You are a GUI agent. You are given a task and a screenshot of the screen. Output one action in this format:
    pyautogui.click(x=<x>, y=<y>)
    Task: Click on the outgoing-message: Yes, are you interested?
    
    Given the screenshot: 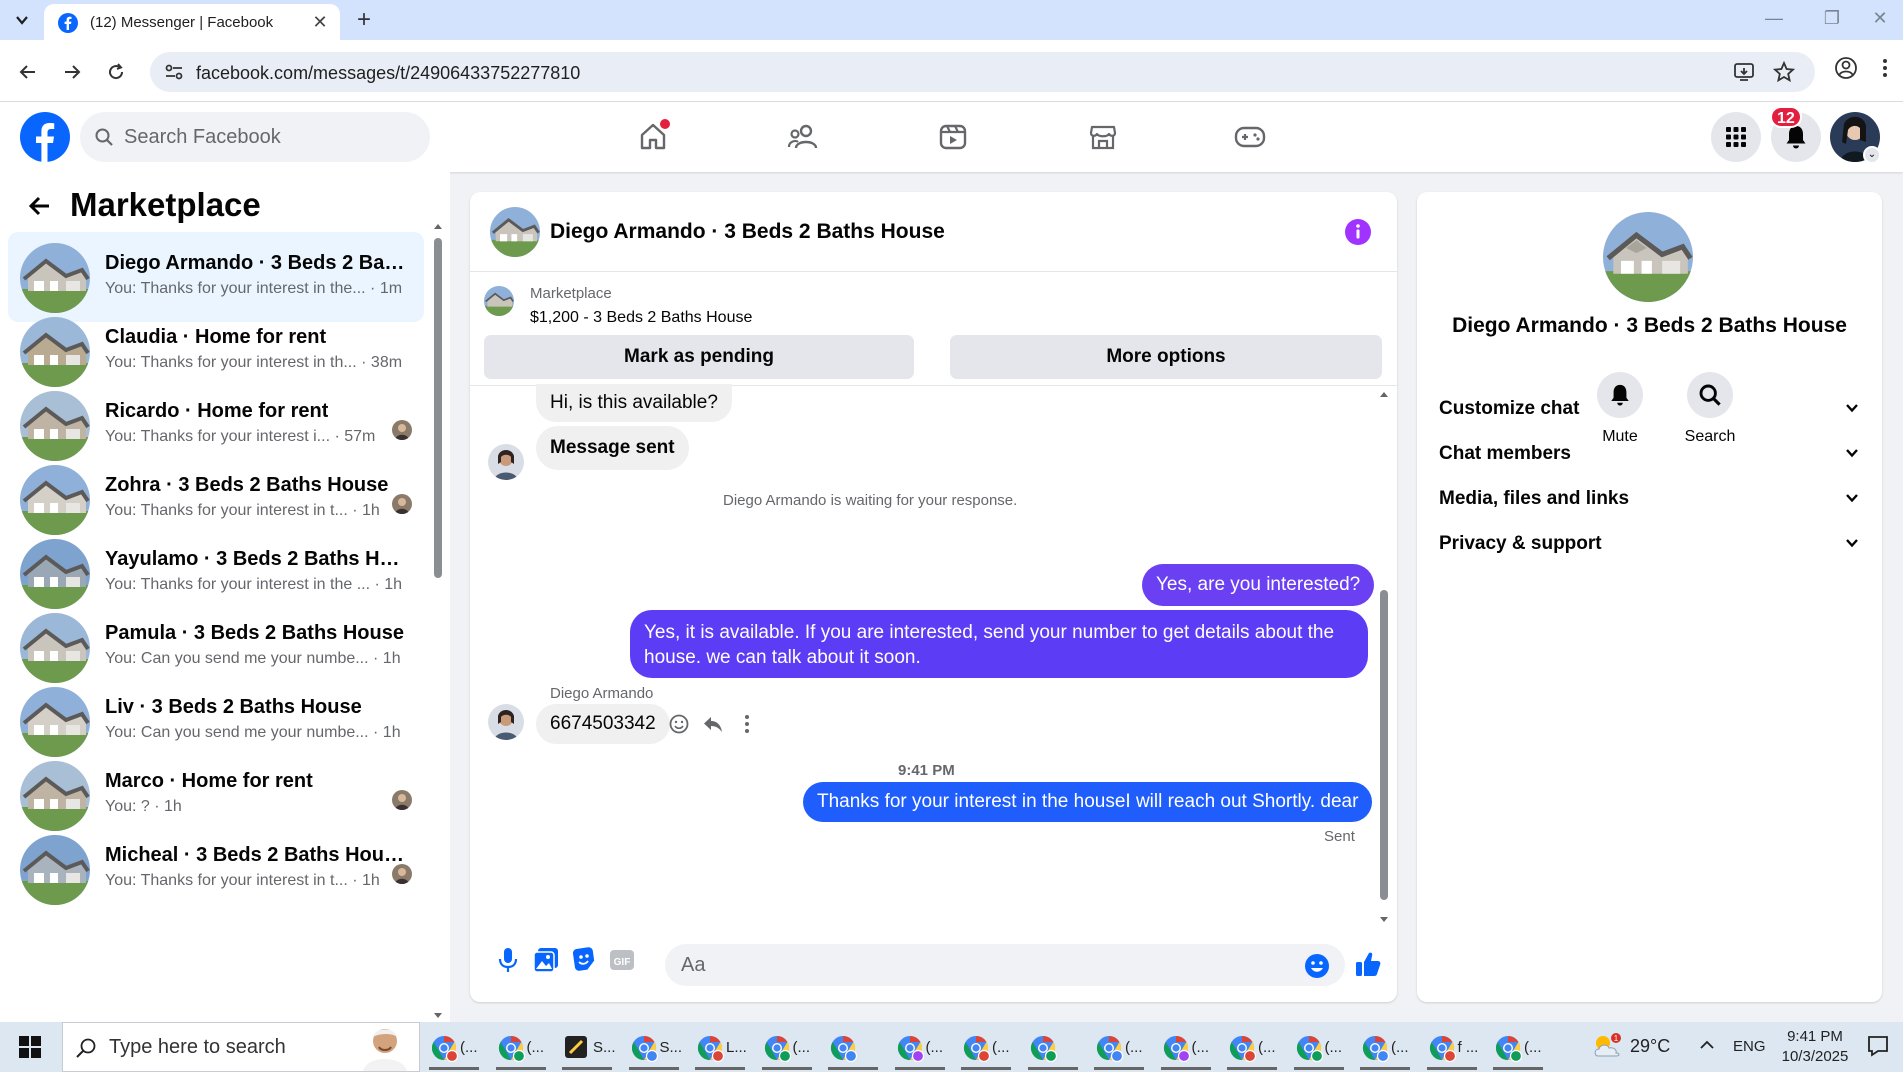 What is the action you would take?
    pyautogui.click(x=1258, y=585)
    